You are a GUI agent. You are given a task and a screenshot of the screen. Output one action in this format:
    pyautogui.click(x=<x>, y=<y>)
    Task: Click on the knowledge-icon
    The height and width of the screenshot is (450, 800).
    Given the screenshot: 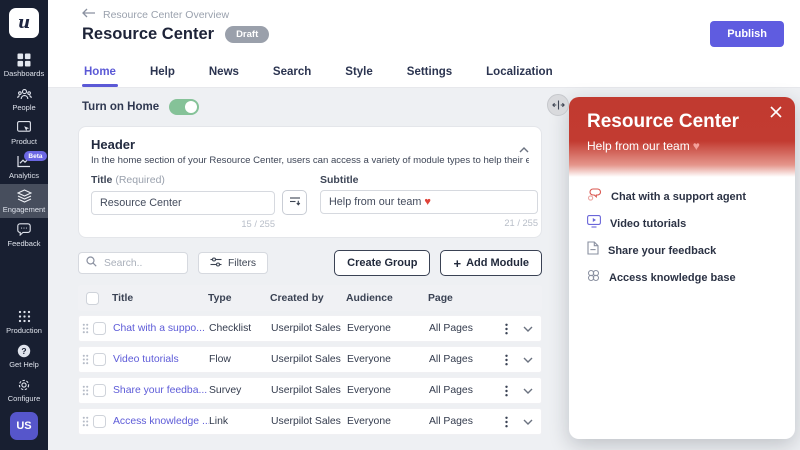 What is the action you would take?
    pyautogui.click(x=593, y=278)
    